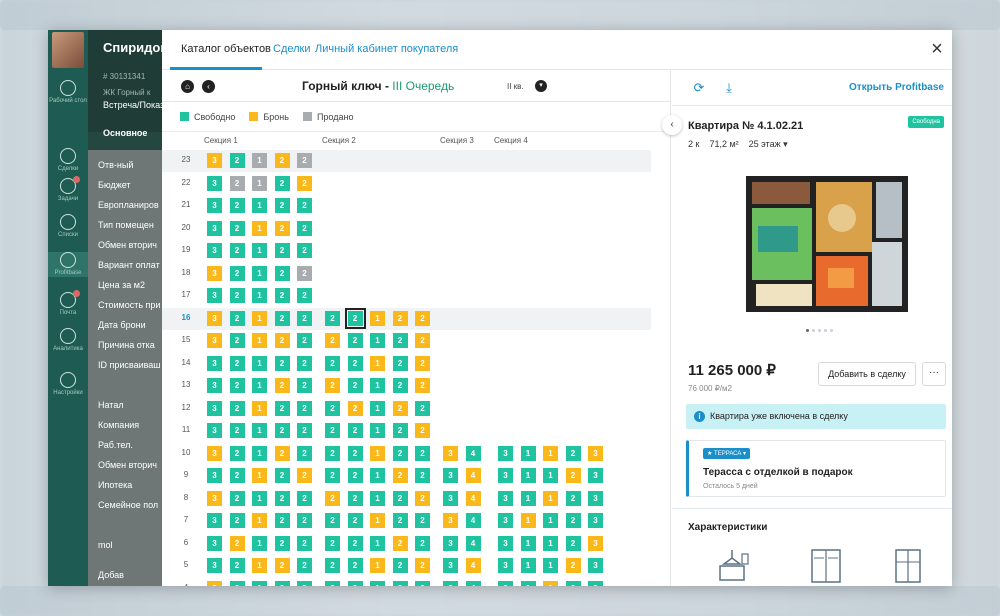  What do you see at coordinates (729, 88) in the screenshot?
I see `download-icon: ⤓` at bounding box center [729, 88].